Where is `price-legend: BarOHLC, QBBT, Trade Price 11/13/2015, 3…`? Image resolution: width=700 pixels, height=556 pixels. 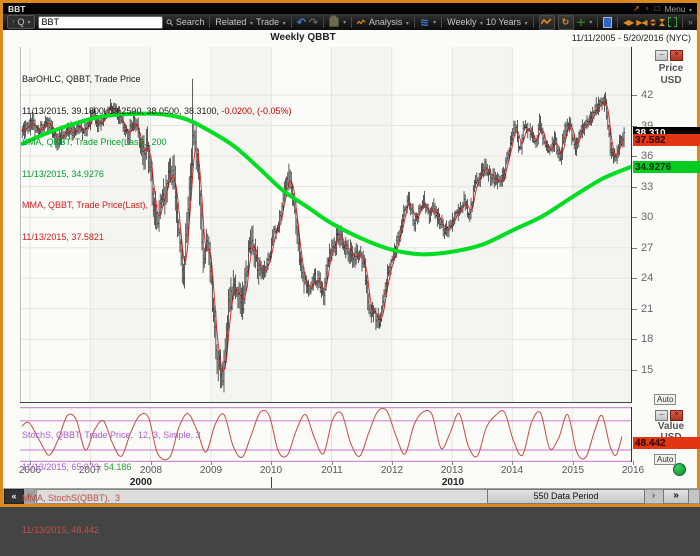
price-legend: BarOHLC, QBBT, Trade Price 11/13/2015, 3… is located at coordinates (157, 158).